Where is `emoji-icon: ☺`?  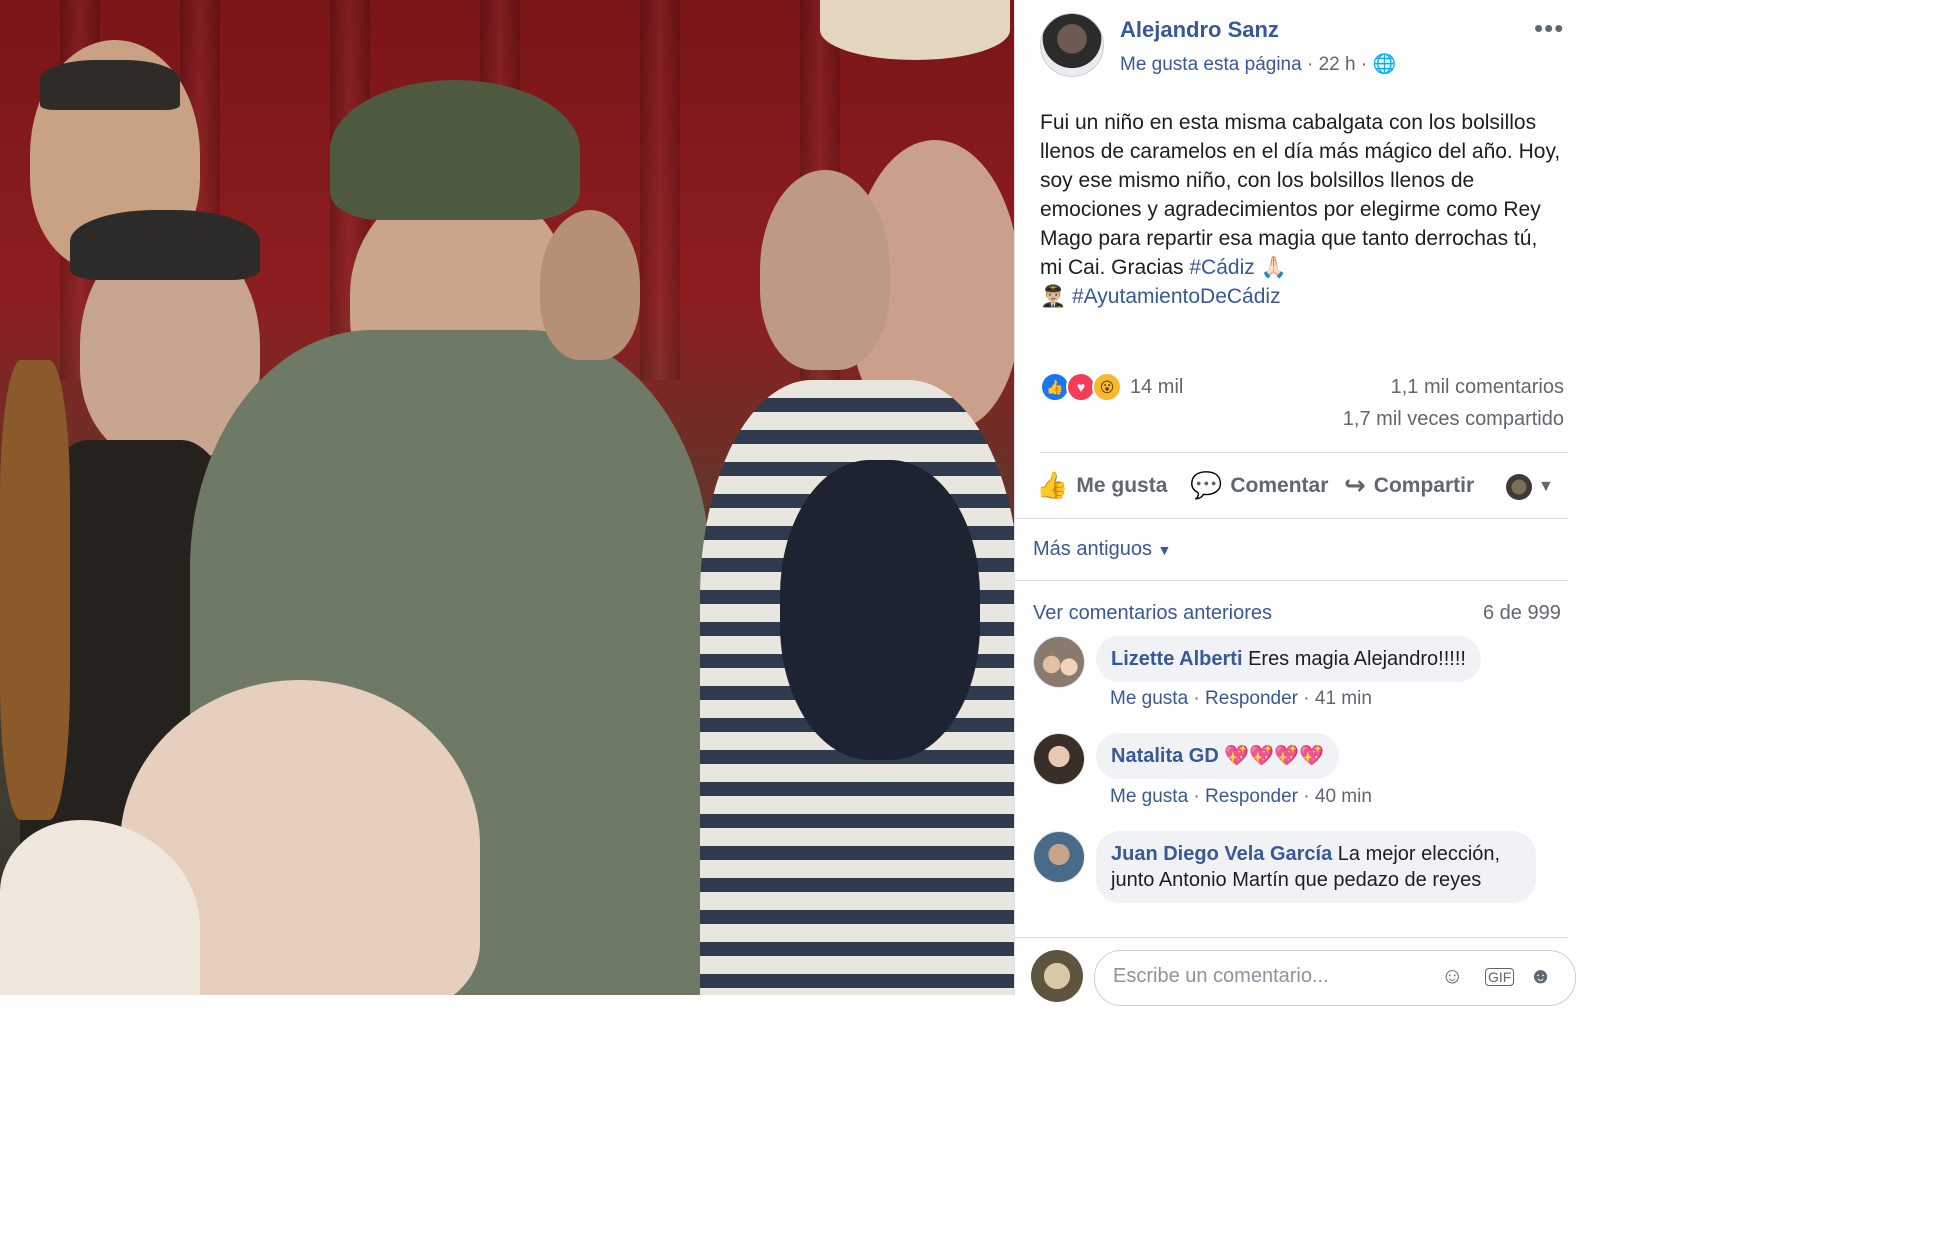 emoji-icon: ☺ is located at coordinates (1452, 976).